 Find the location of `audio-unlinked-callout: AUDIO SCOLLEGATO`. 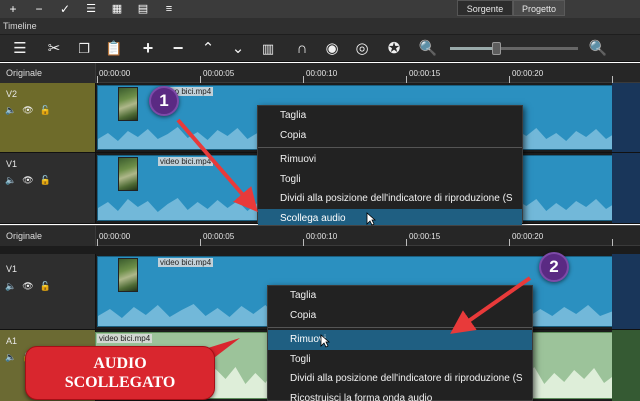

audio-unlinked-callout: AUDIO SCOLLEGATO is located at coordinates (120, 373).